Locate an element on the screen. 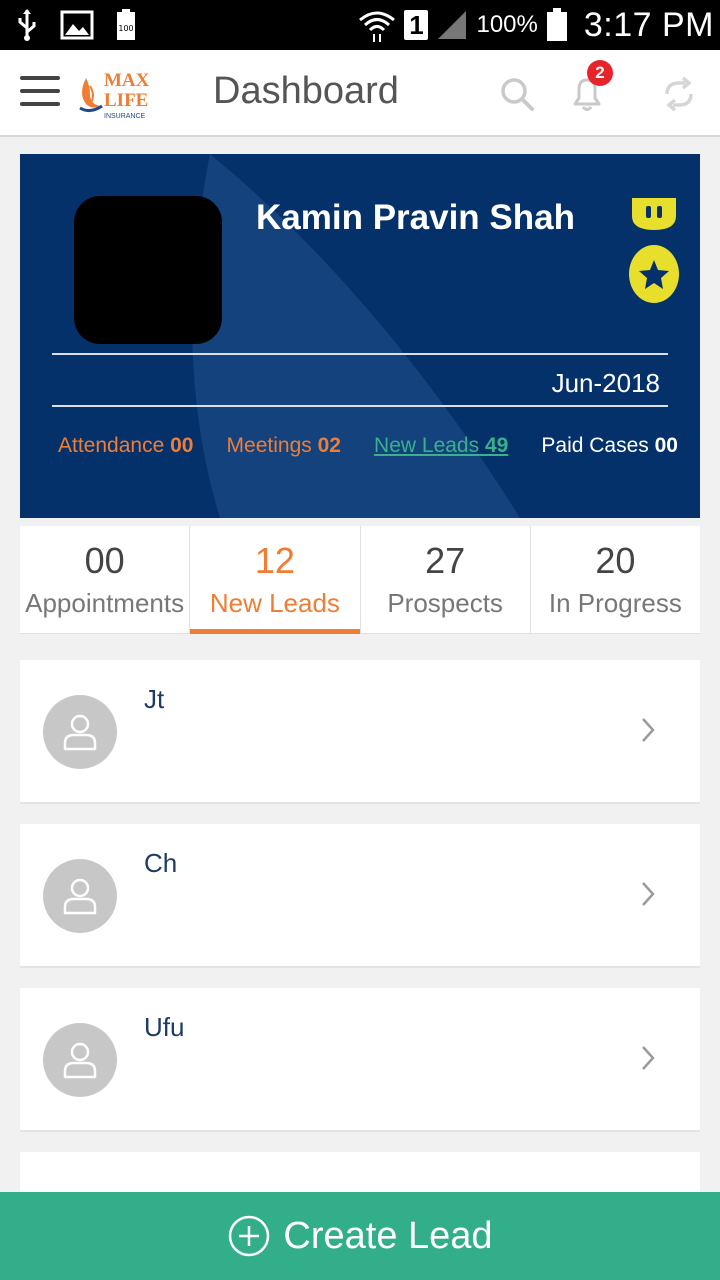  tab-count: 27 is located at coordinates (445, 560).